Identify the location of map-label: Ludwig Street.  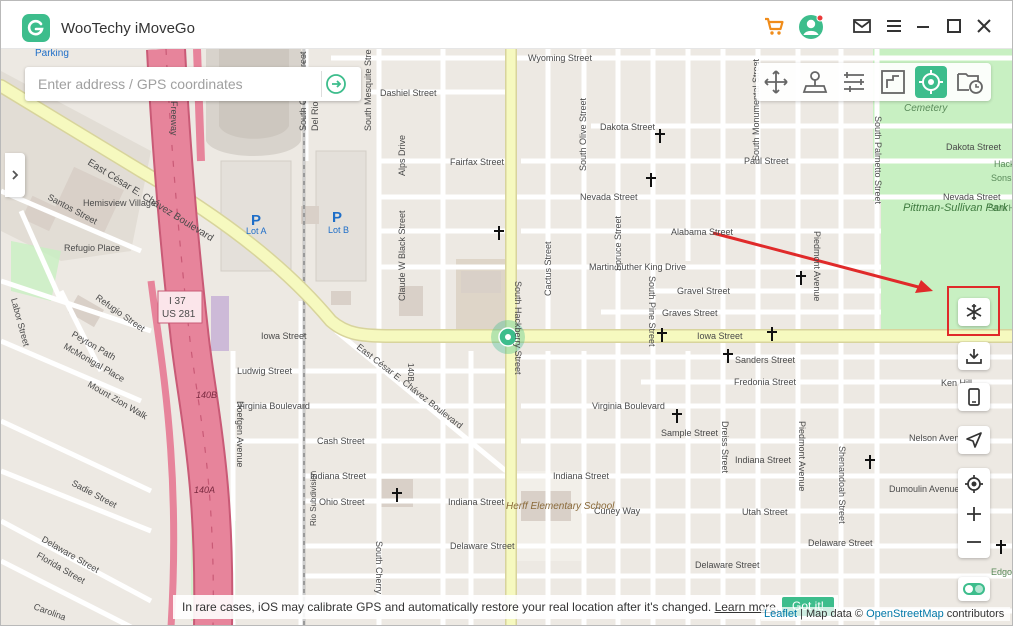
(265, 371).